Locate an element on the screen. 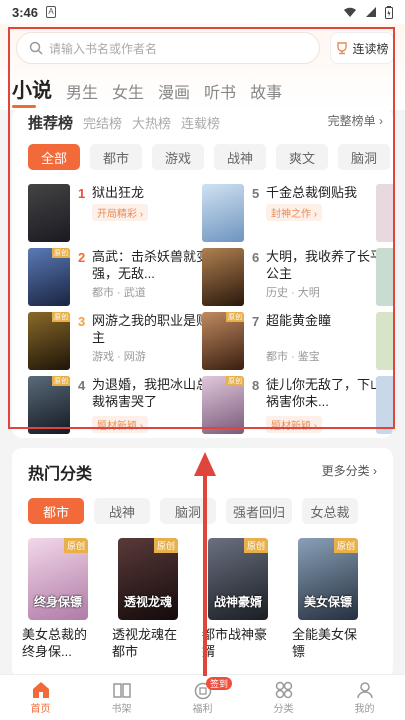 Image resolution: width=405 pixels, height=720 pixels. book-meta: 都市 · 鉴宝 is located at coordinates (293, 357).